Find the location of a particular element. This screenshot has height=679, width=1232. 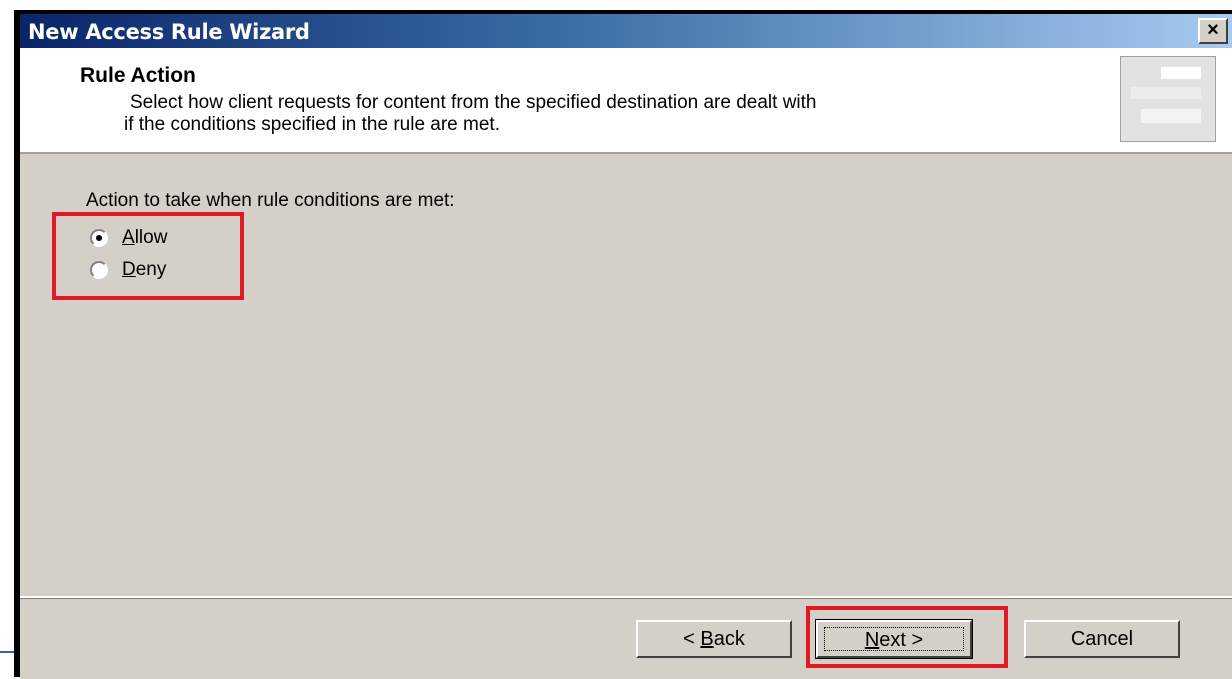

radio-options-highlight is located at coordinates (148, 256).